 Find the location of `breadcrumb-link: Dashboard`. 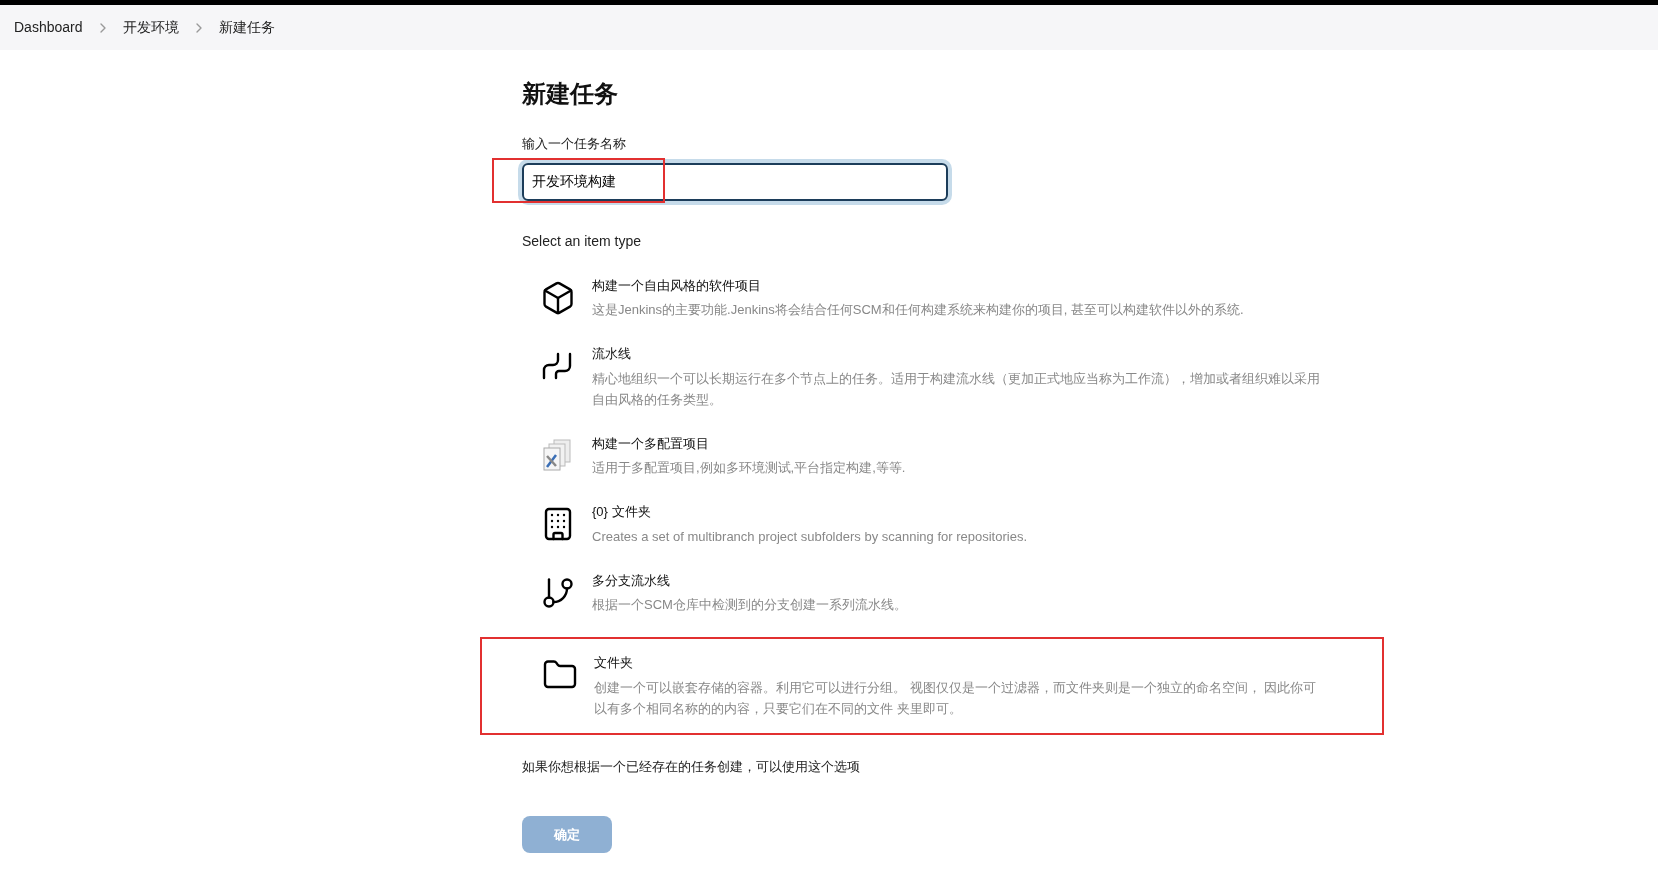

breadcrumb-link: Dashboard is located at coordinates (48, 27).